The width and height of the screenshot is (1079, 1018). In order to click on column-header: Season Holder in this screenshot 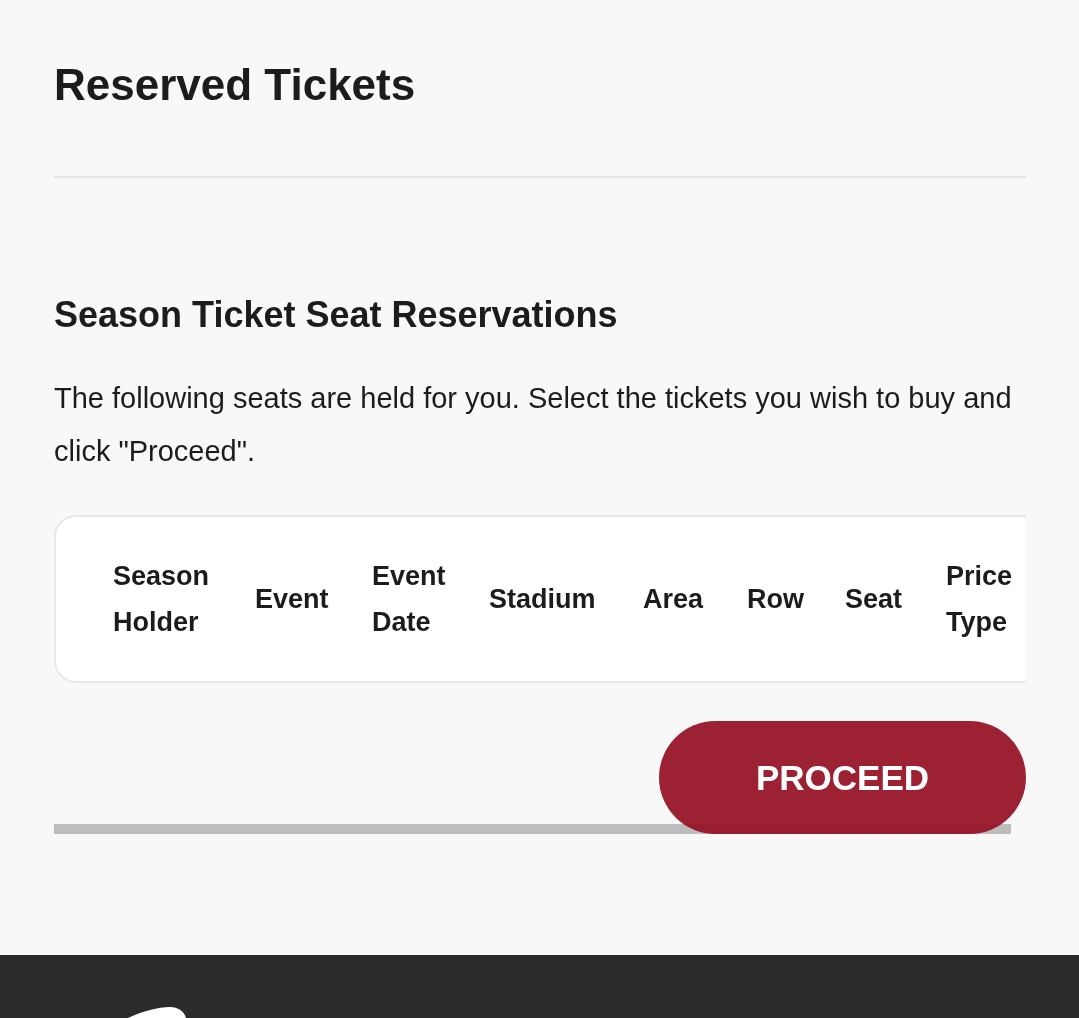, I will do `click(162, 599)`.